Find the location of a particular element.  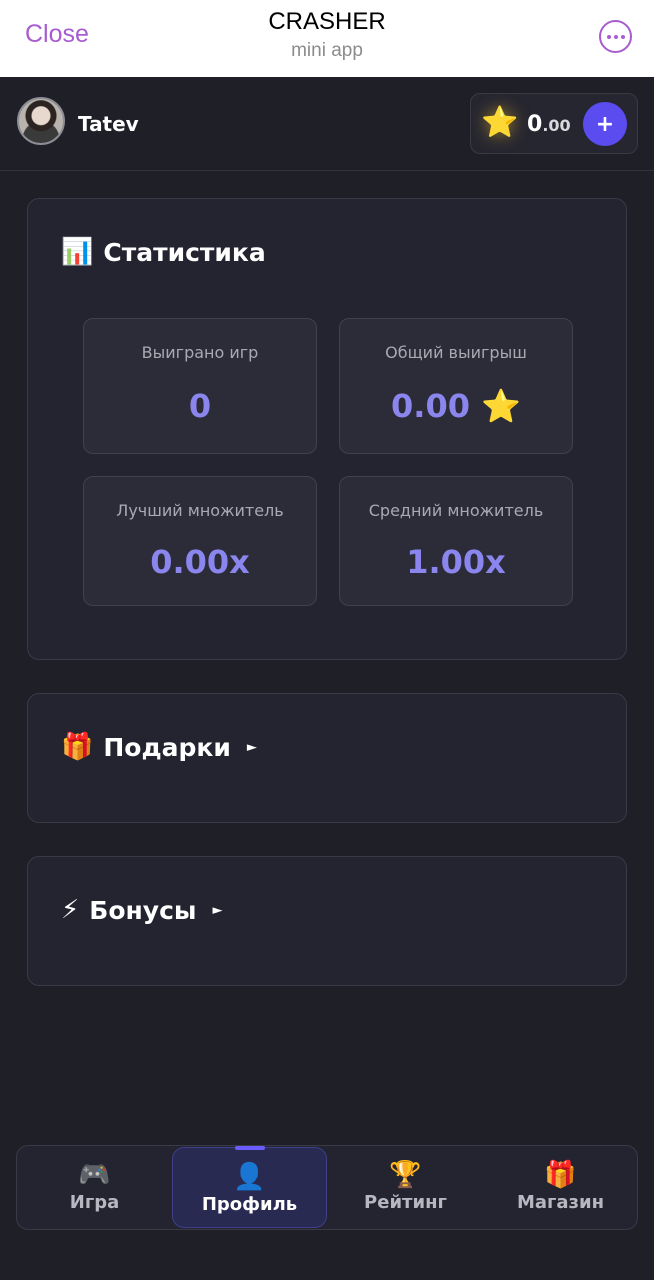

nav-item-shop: 🎁 Магазин is located at coordinates (560, 1187).